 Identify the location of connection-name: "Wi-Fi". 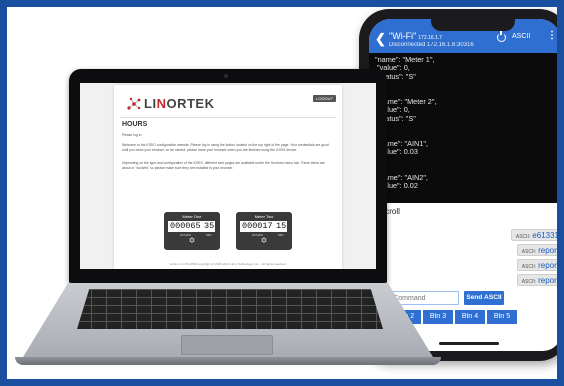
(403, 36).